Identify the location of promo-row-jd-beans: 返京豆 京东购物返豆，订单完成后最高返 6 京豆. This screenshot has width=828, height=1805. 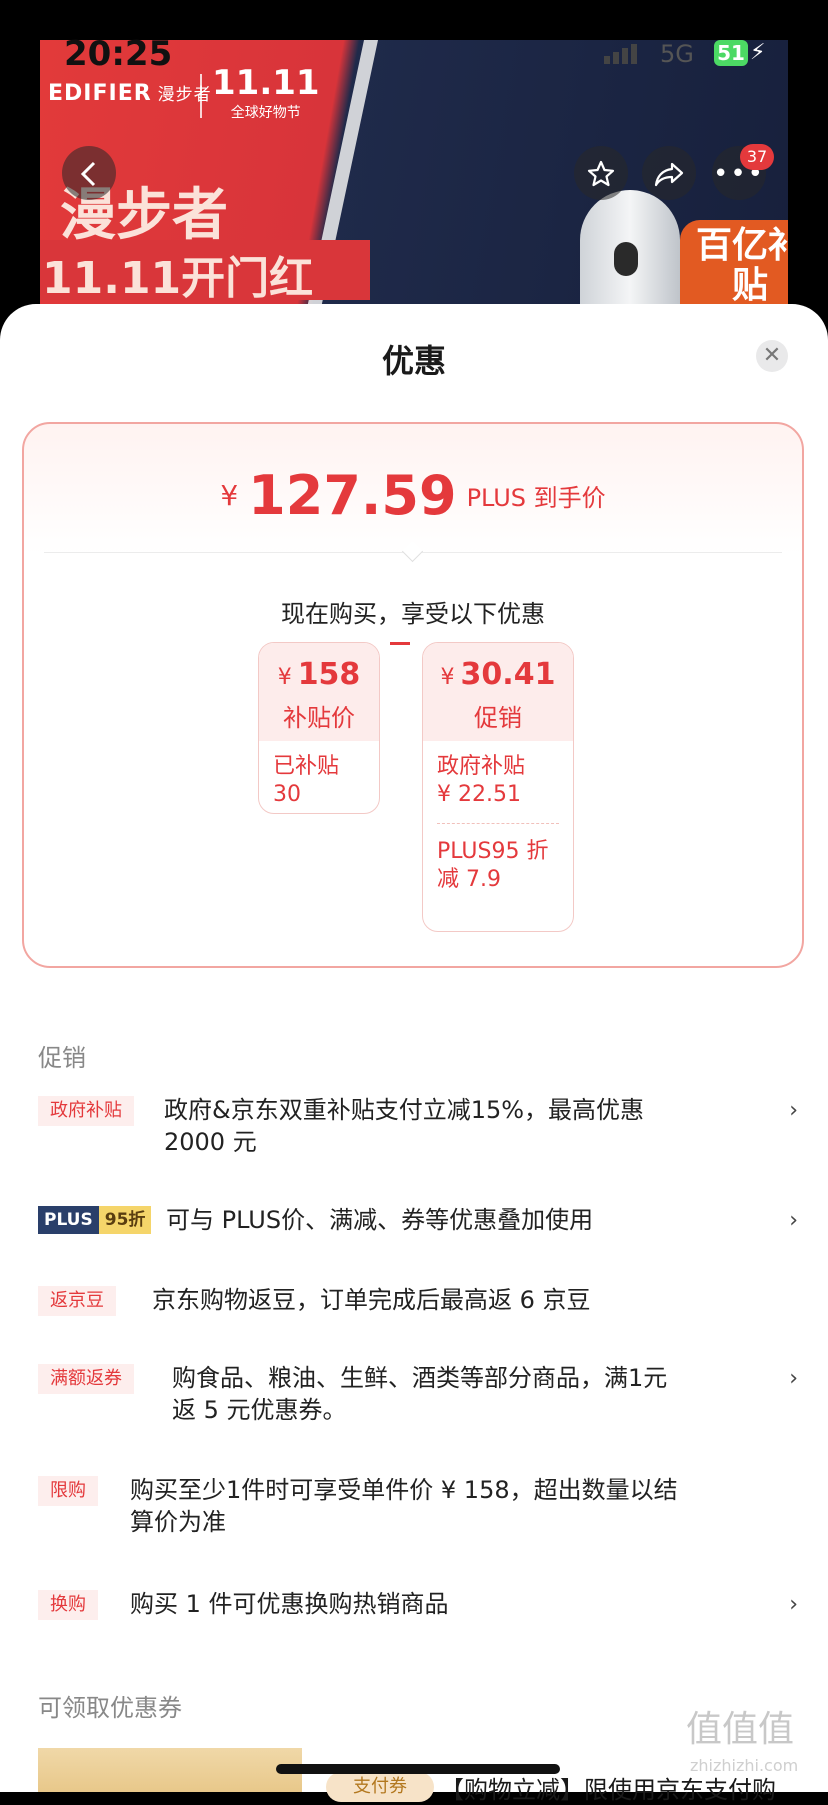
(418, 1301).